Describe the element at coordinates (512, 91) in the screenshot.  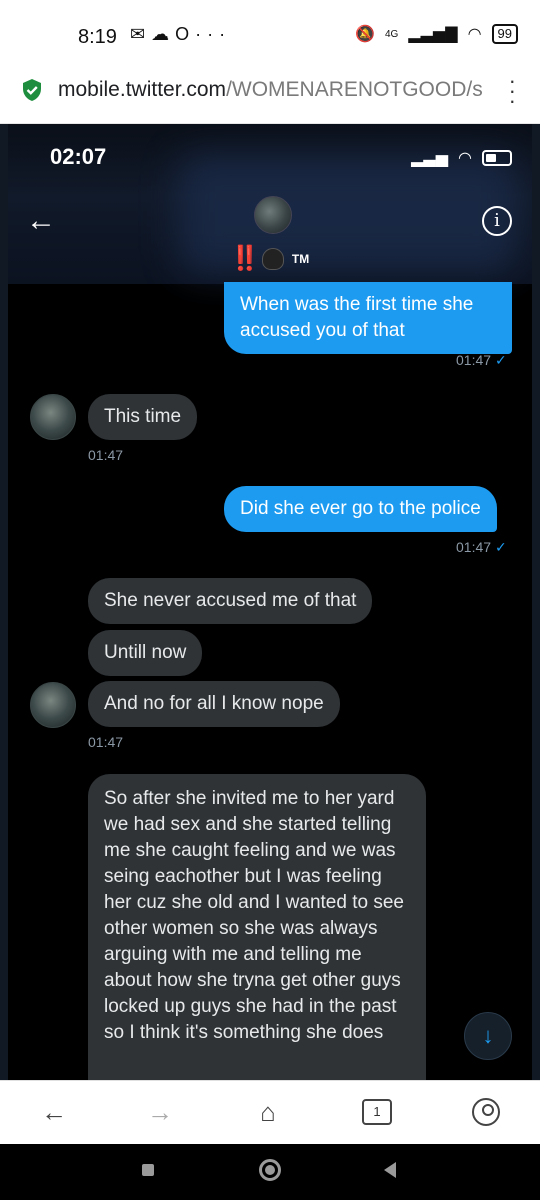
I see `browser-menu-icon: · · ·` at that location.